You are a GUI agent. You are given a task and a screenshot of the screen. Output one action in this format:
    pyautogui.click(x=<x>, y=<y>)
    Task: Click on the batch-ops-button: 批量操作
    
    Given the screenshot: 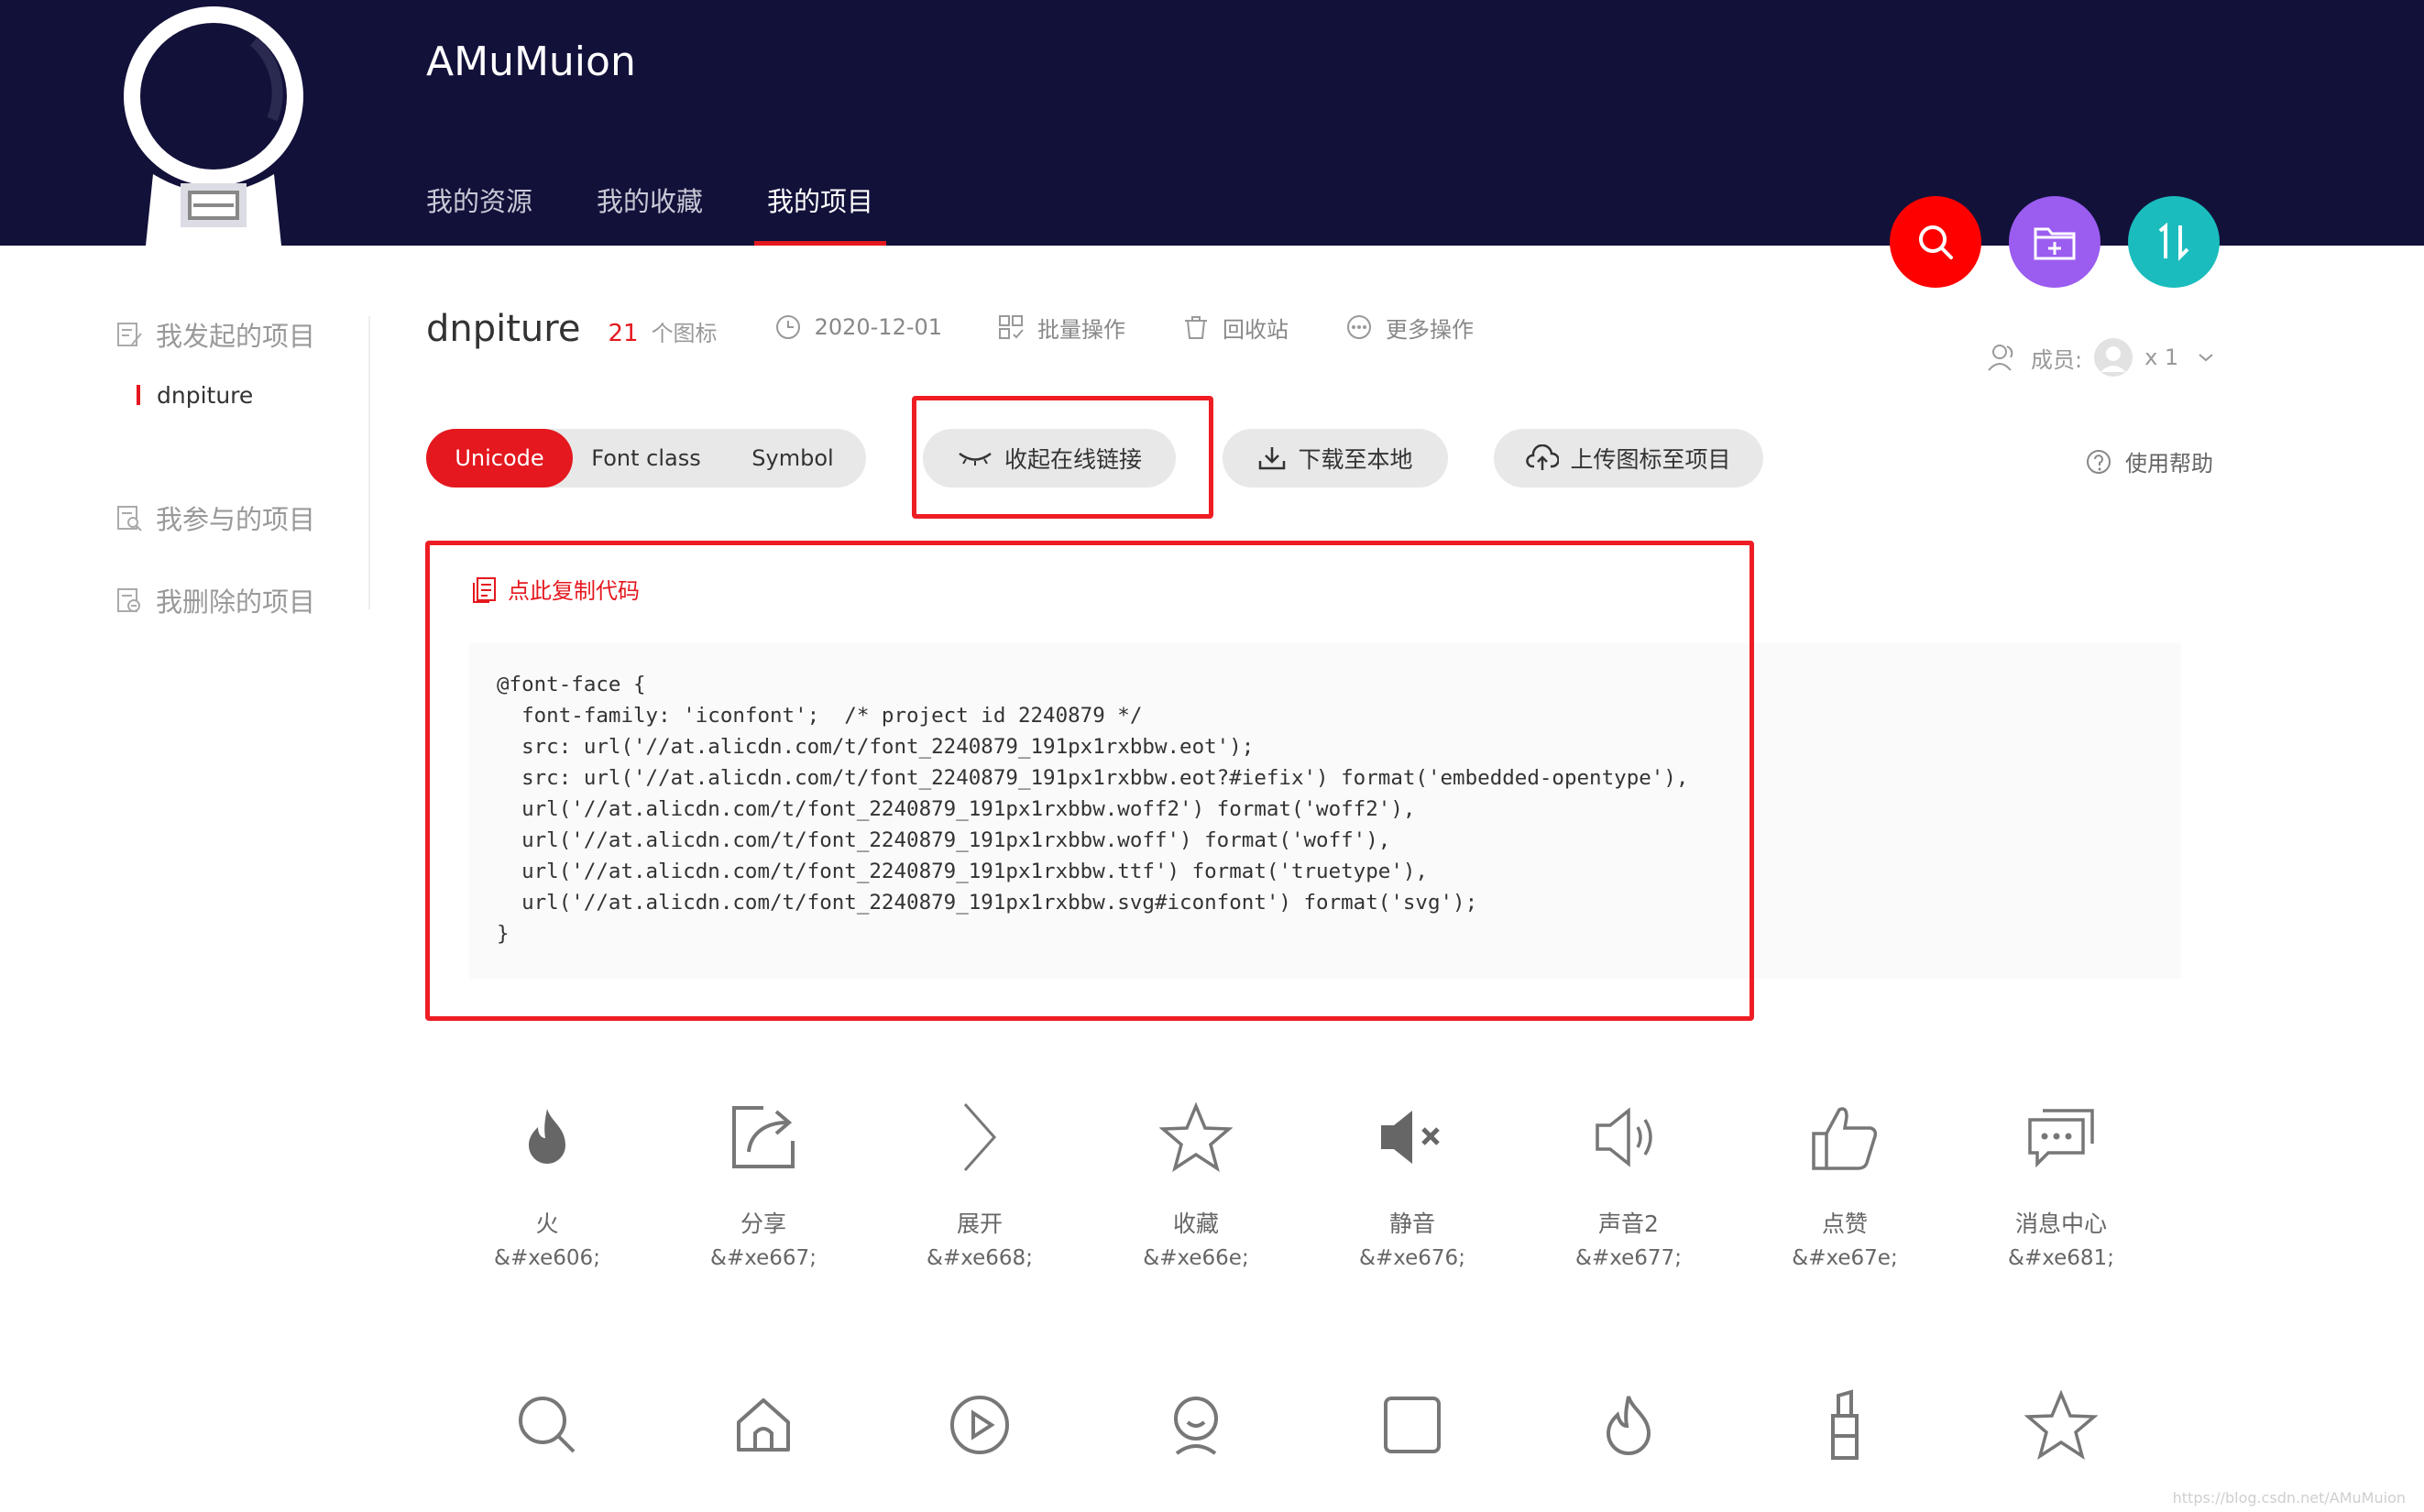 What is the action you would take?
    pyautogui.click(x=1061, y=328)
    